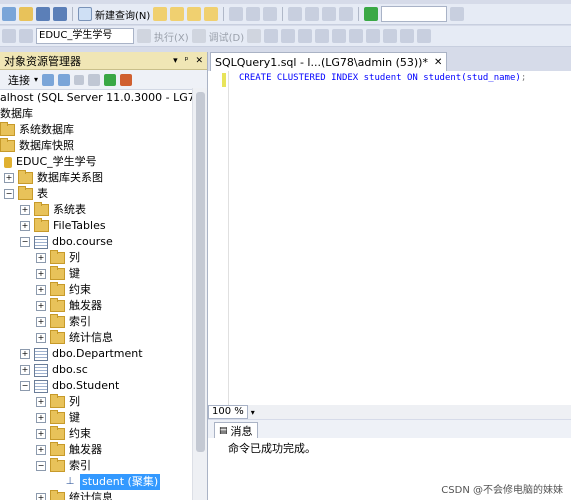 The image size is (571, 500). Describe the element at coordinates (50, 162) in the screenshot. I see `tree-database-educ: EDUC_学生学号` at that location.